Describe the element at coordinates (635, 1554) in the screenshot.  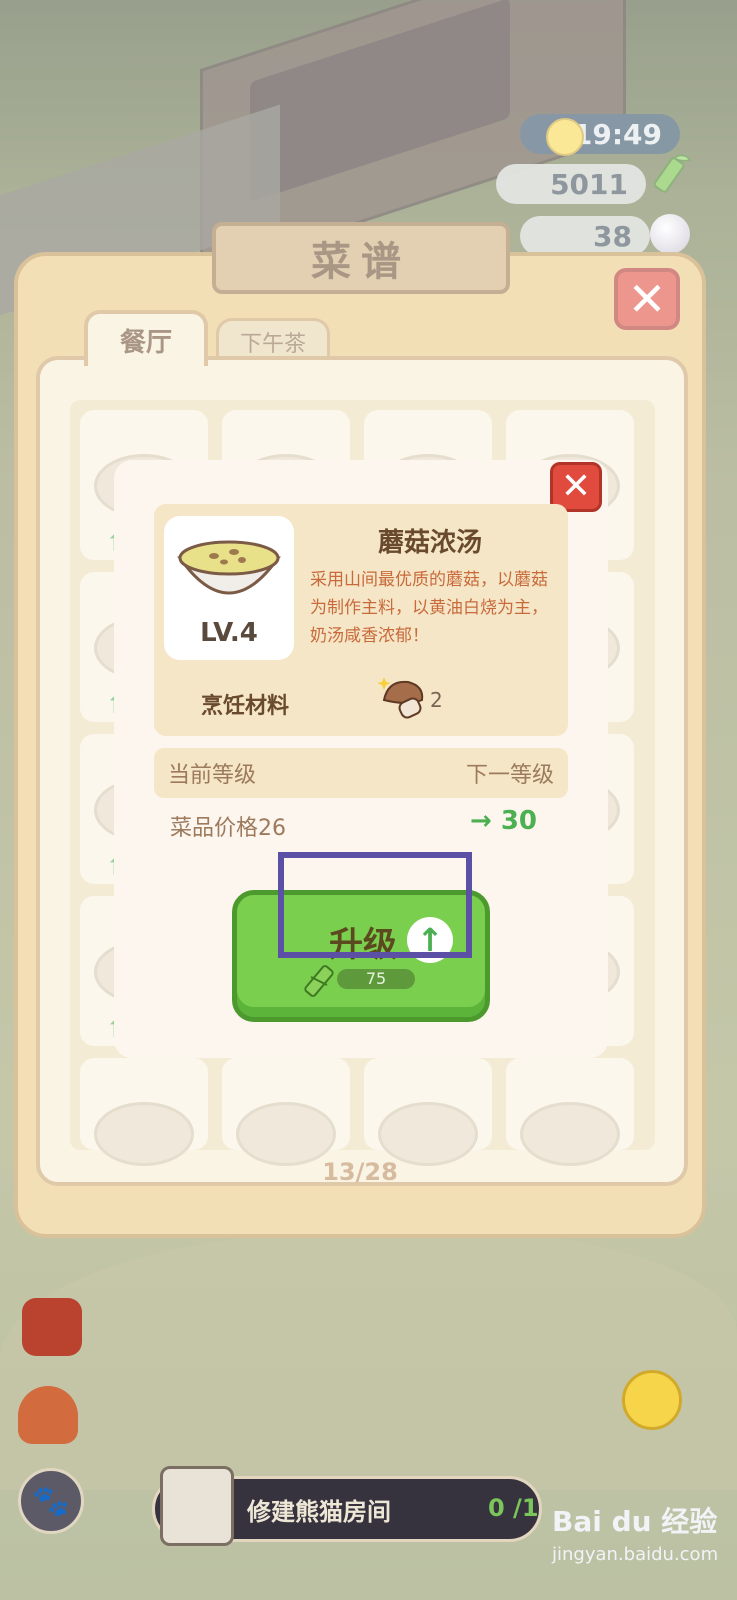
I see `baidu-watermark-url: jingyan.baidu.com` at that location.